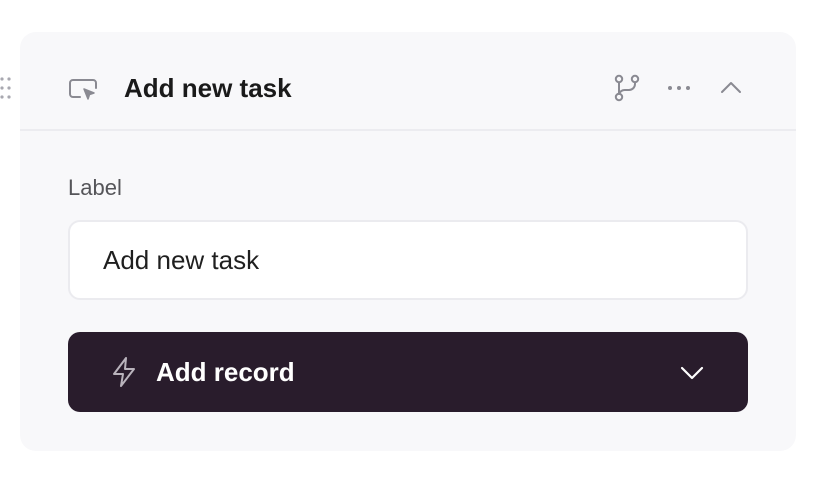 This screenshot has height=482, width=826. Describe the element at coordinates (408, 372) in the screenshot. I see `add-record-button: Add record` at that location.